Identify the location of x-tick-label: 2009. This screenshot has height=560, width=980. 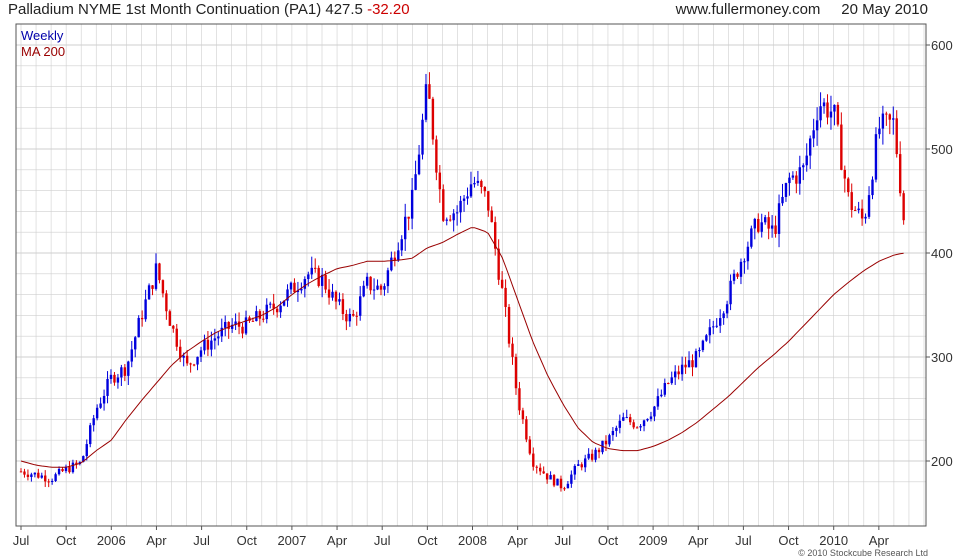
(653, 540).